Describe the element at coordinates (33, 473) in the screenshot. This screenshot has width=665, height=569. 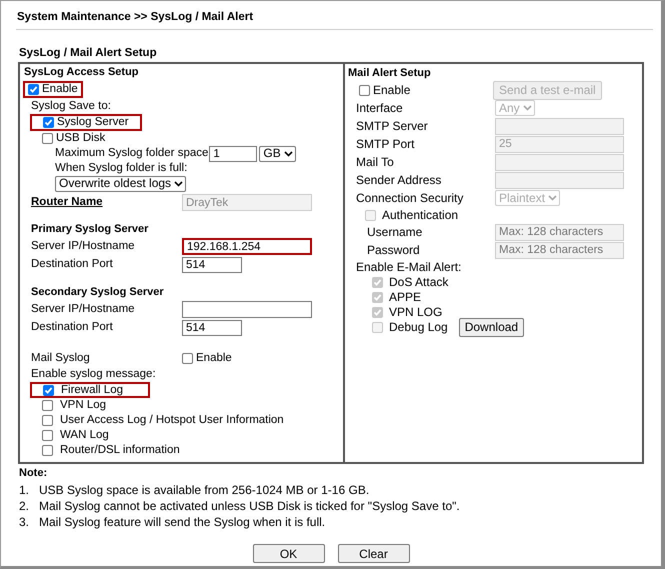
I see `note-title: Note:` at that location.